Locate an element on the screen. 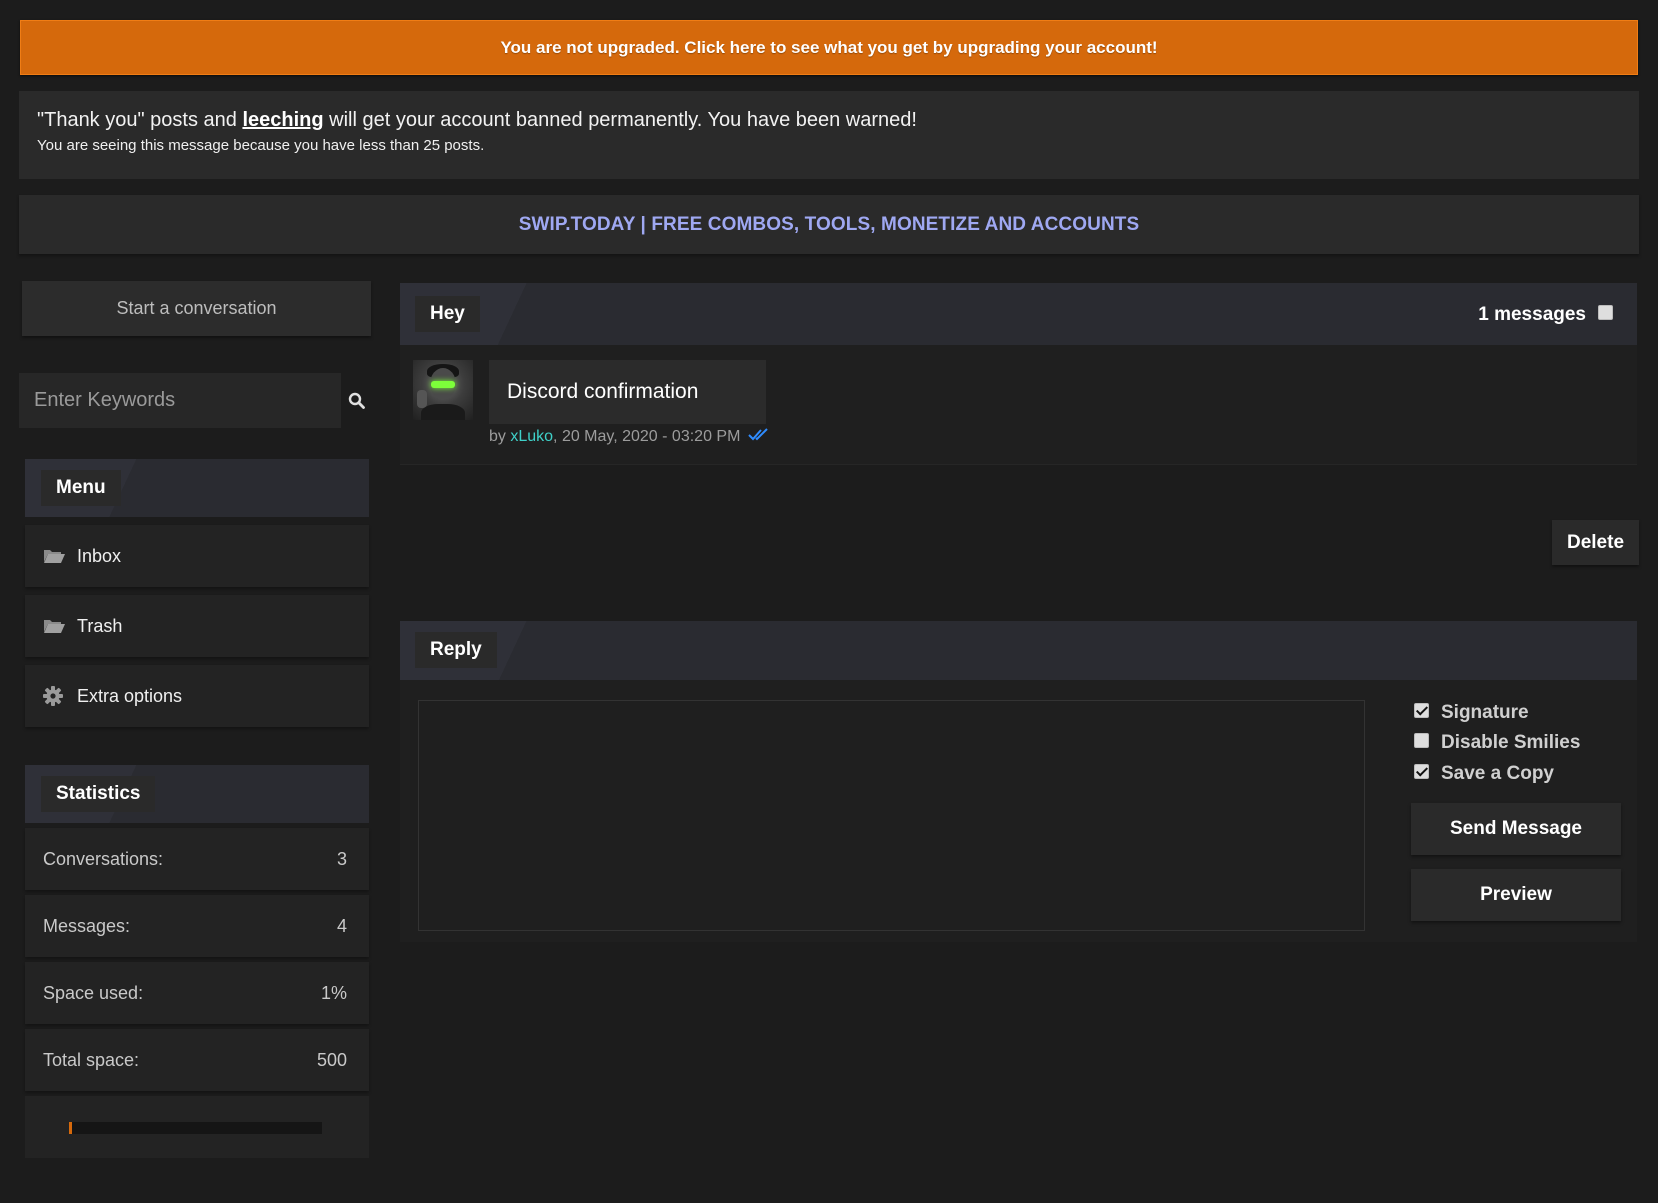 The width and height of the screenshot is (1658, 1203). start-conversation-button: Start a conversation is located at coordinates (196, 308).